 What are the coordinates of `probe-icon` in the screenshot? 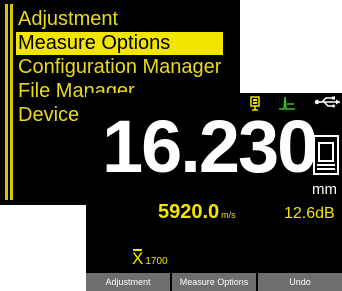 It's located at (326, 157).